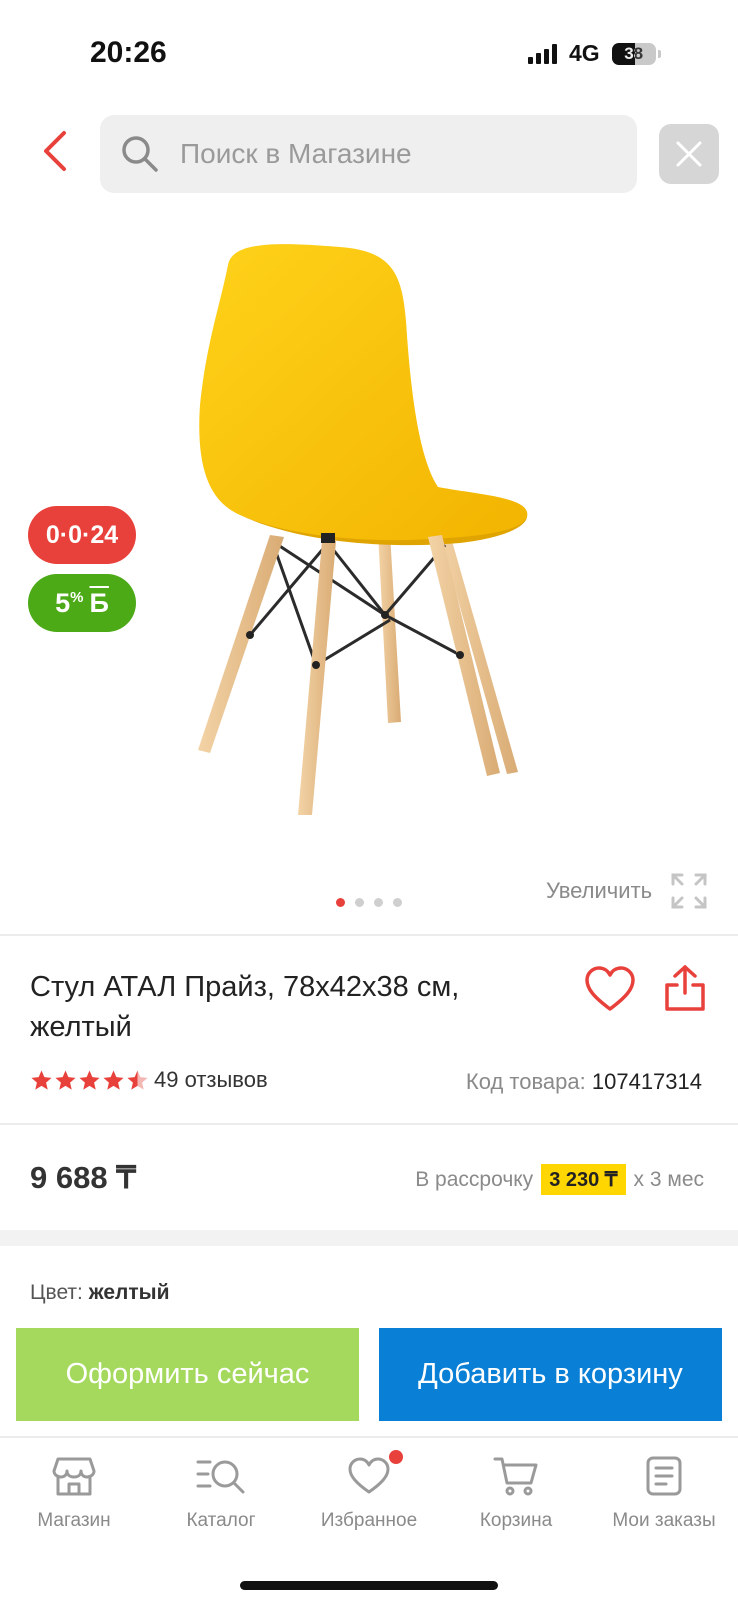 Image resolution: width=738 pixels, height=1602 pixels. What do you see at coordinates (83, 1177) in the screenshot?
I see `price: 9 688 ₸` at bounding box center [83, 1177].